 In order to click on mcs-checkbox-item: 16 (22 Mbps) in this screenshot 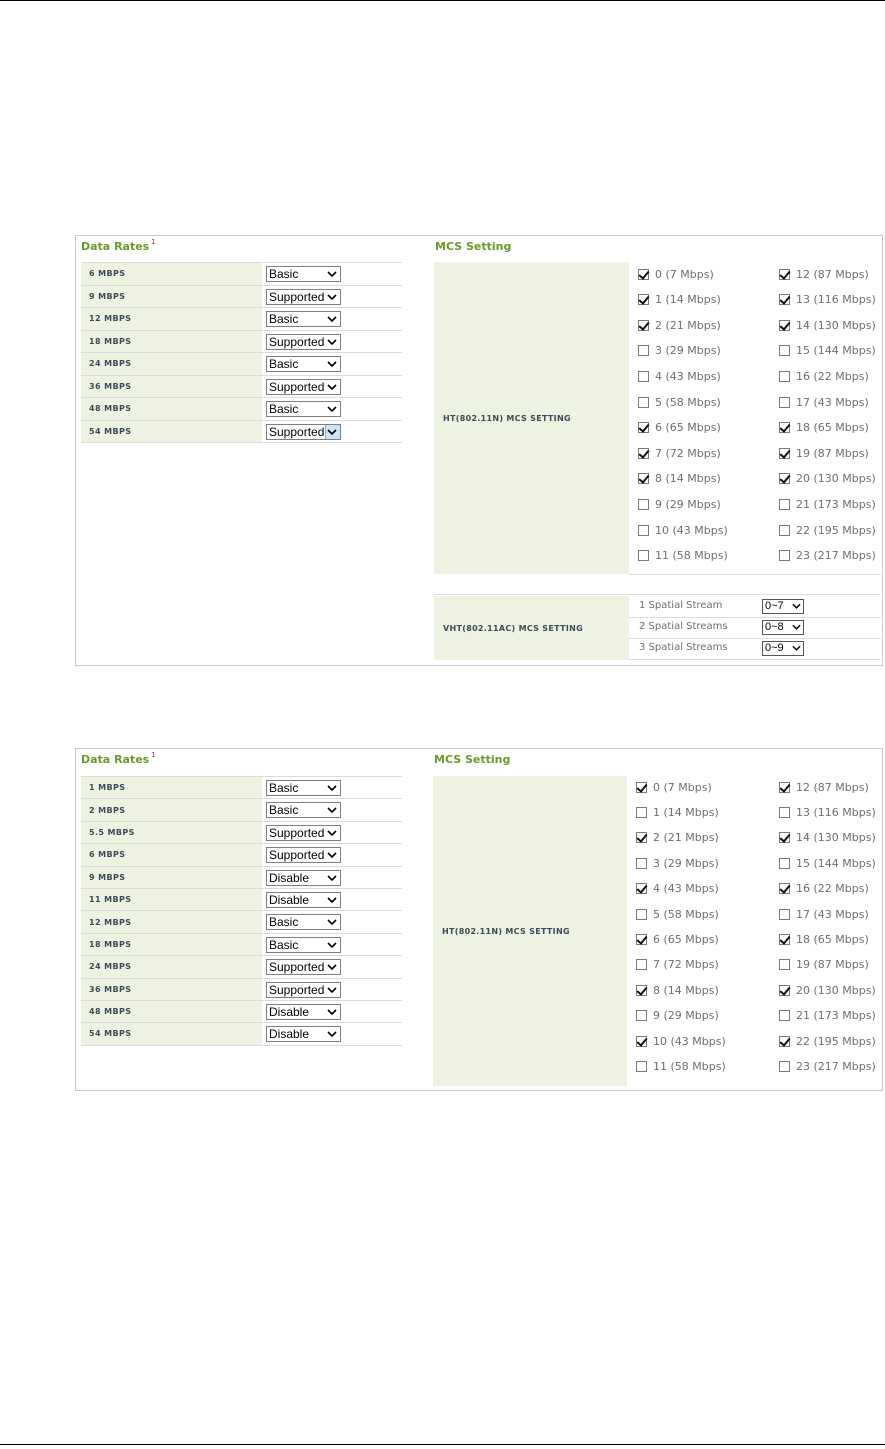, I will do `click(824, 889)`.